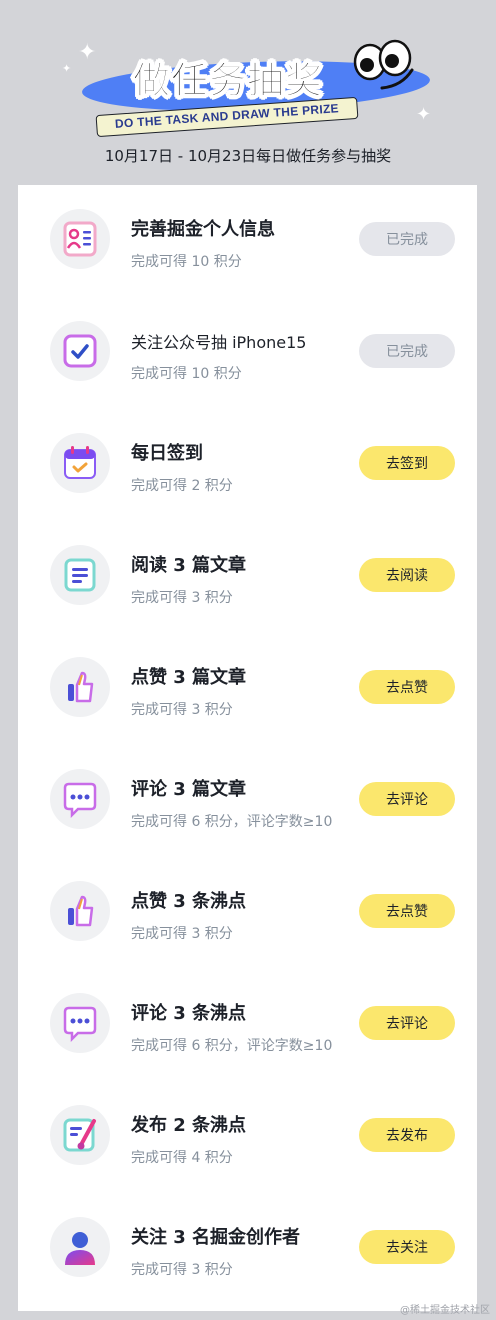 The width and height of the screenshot is (496, 1320). What do you see at coordinates (189, 677) in the screenshot?
I see `task-title: 点赞 3 篇文章` at bounding box center [189, 677].